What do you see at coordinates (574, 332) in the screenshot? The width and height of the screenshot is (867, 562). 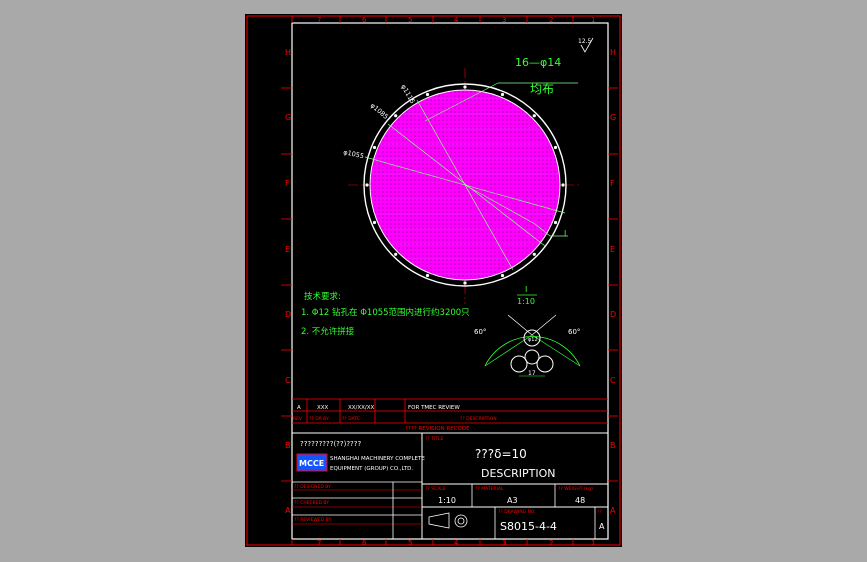 I see `detail-angle-right: 60°` at bounding box center [574, 332].